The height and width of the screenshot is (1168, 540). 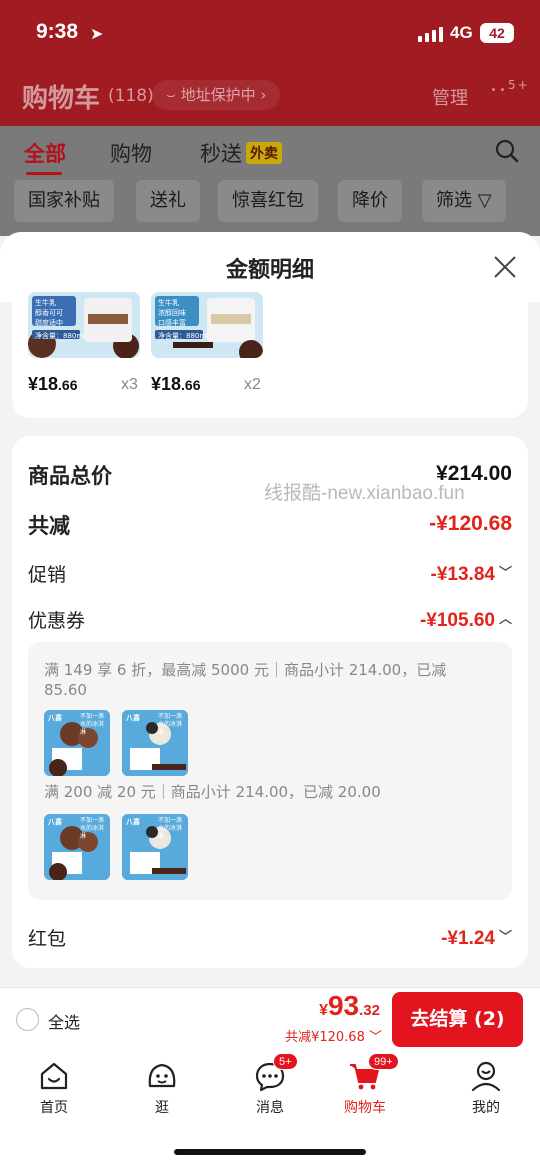 What do you see at coordinates (457, 620) in the screenshot?
I see `coupon-value: -¥105.60` at bounding box center [457, 620].